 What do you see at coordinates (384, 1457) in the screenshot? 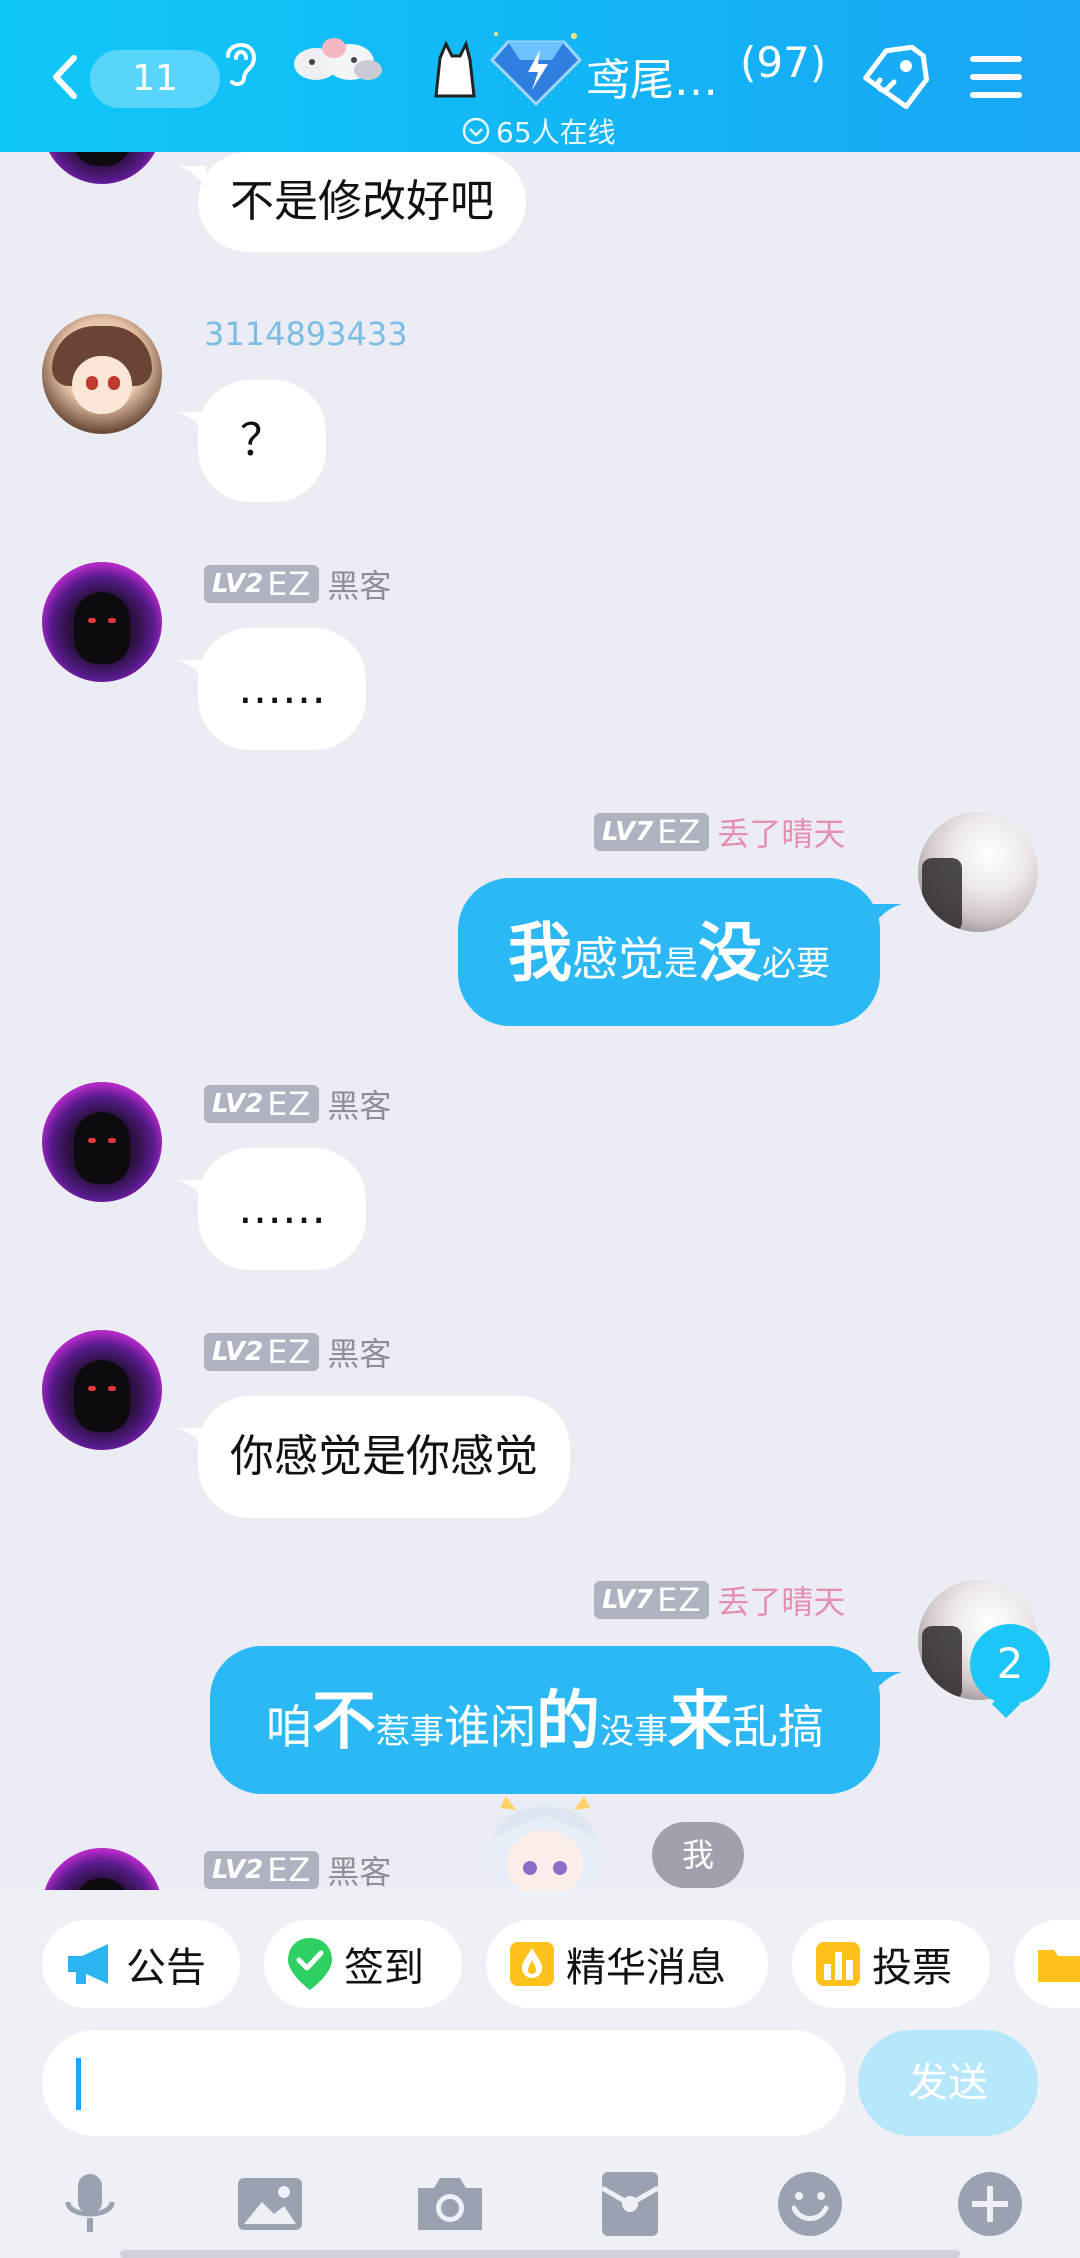
I see `message-bubble: 你感觉是你感觉` at bounding box center [384, 1457].